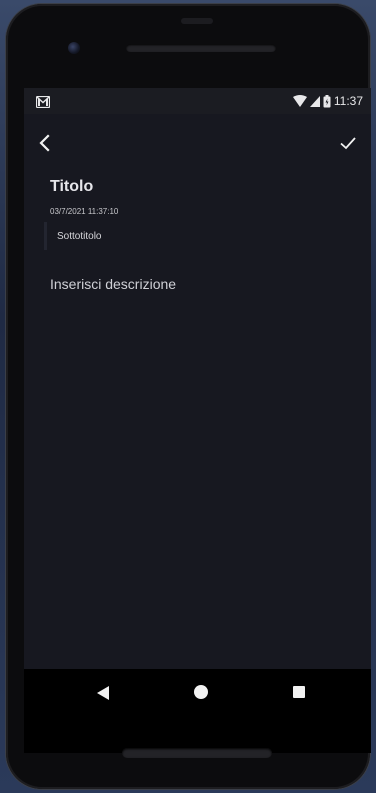 The width and height of the screenshot is (376, 793). Describe the element at coordinates (348, 143) in the screenshot. I see `check-icon` at that location.